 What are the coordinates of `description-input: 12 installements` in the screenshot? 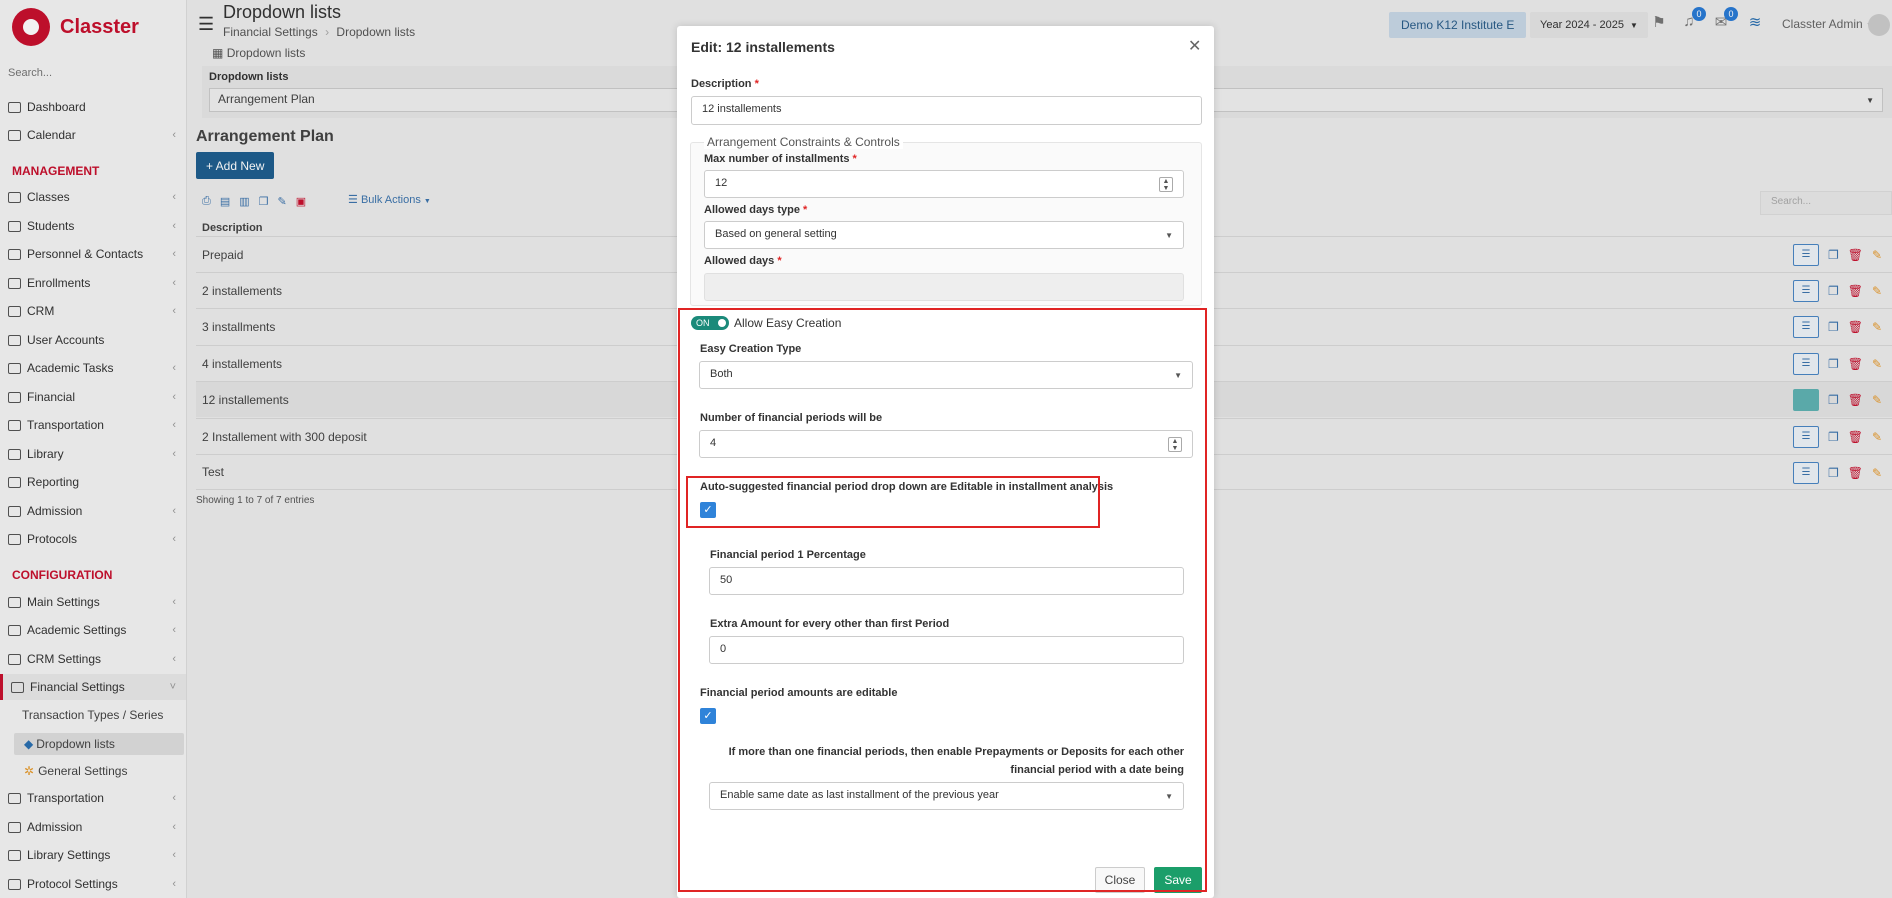 It's located at (946, 110).